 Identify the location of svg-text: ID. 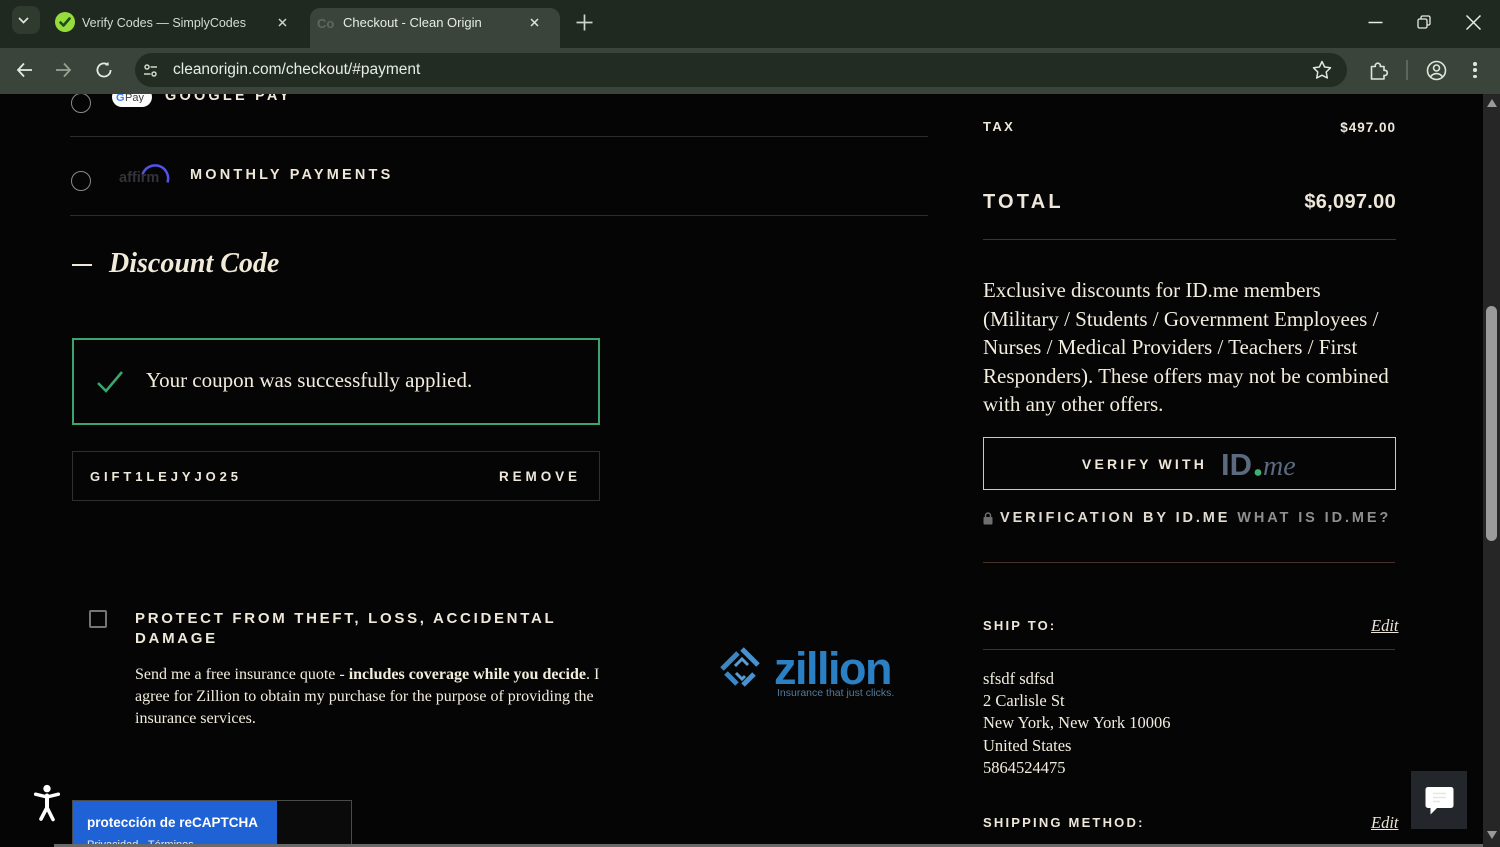
(1236, 464).